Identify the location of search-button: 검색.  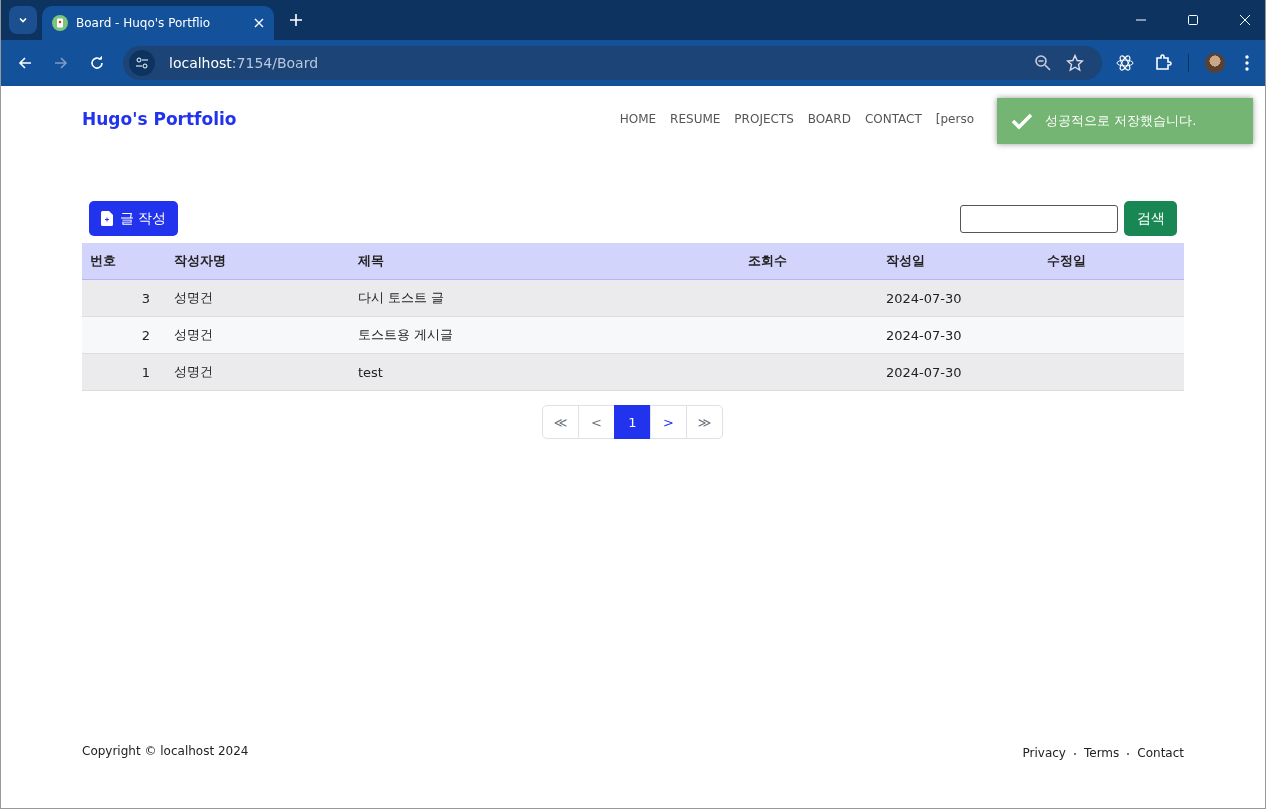
(1150, 218).